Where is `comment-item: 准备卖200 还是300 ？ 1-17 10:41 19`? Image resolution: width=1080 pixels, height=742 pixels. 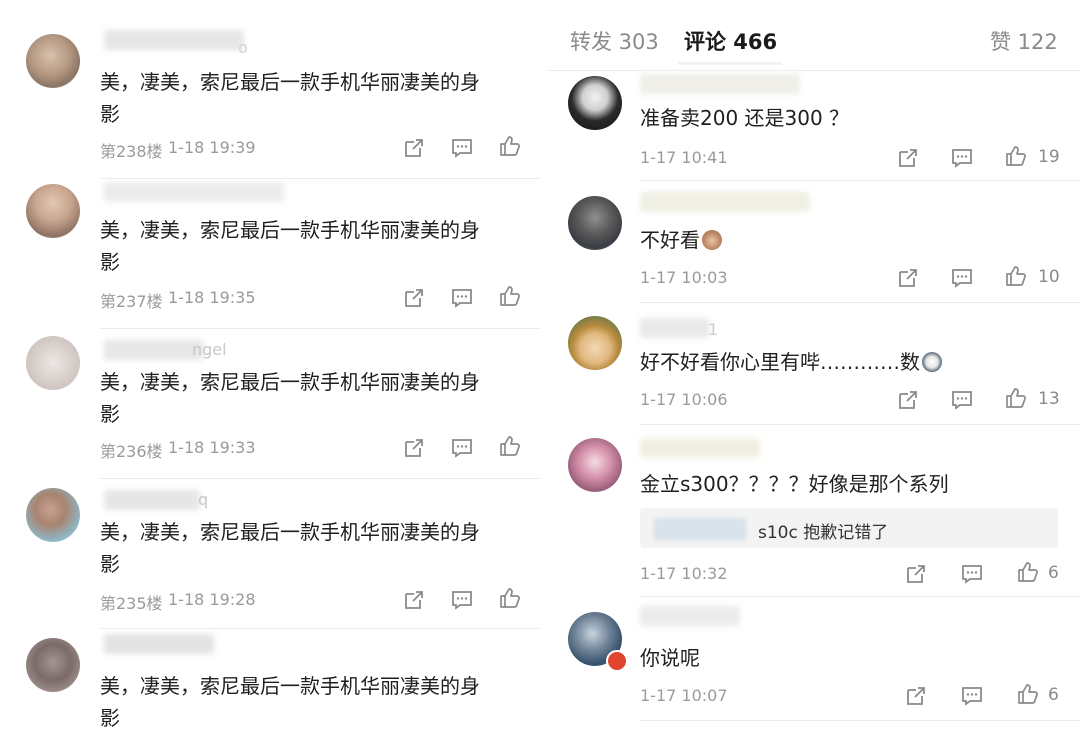 comment-item: 准备卖200 还是300 ？ 1-17 10:41 19 is located at coordinates (814, 127).